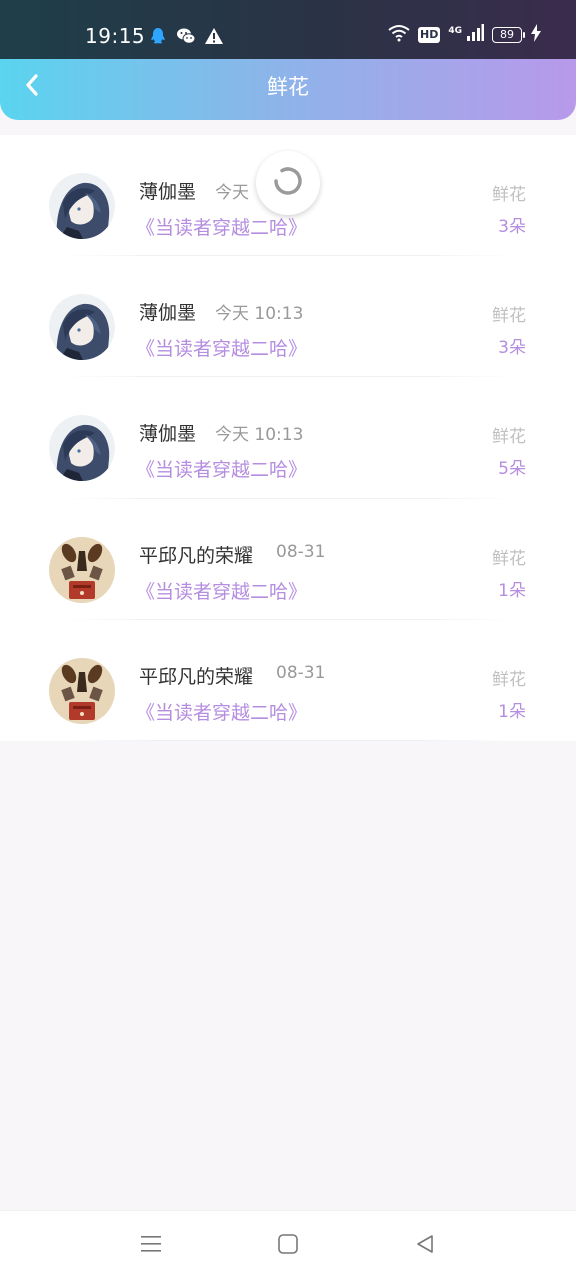 The image size is (576, 1280). I want to click on system-nav-bar, so click(288, 1245).